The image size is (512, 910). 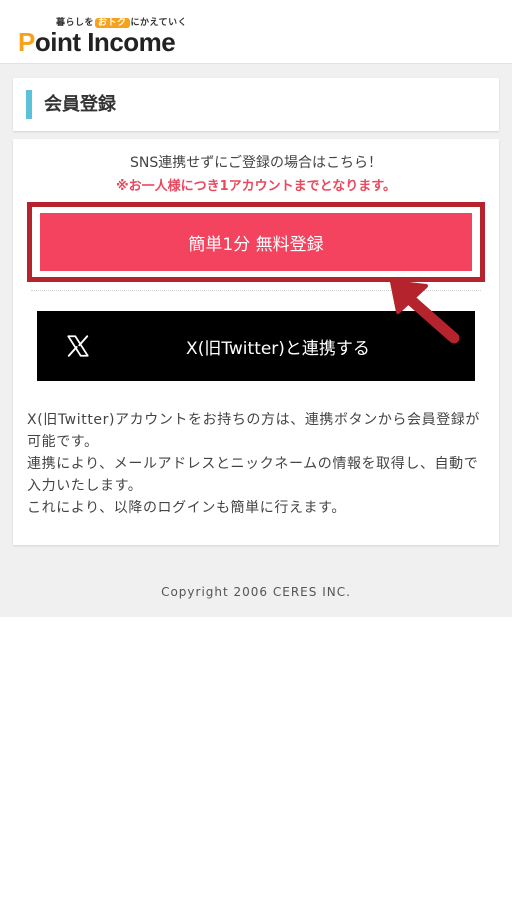 I want to click on description-line: 連携により、メールアドレスとニックネームの情報を取得し、自動で入力いたします。, so click(x=253, y=475).